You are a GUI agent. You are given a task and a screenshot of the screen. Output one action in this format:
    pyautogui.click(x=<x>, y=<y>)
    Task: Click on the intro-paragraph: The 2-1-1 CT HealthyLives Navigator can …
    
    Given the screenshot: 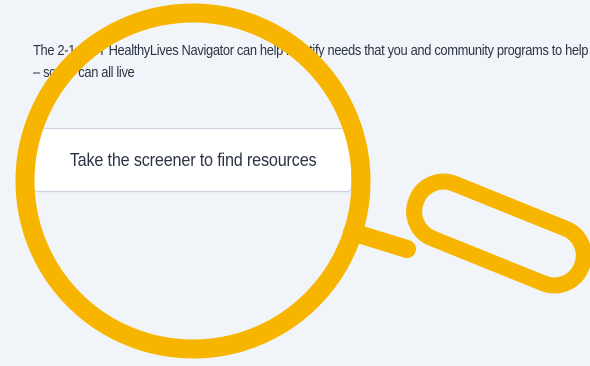 What is the action you would take?
    pyautogui.click(x=311, y=61)
    